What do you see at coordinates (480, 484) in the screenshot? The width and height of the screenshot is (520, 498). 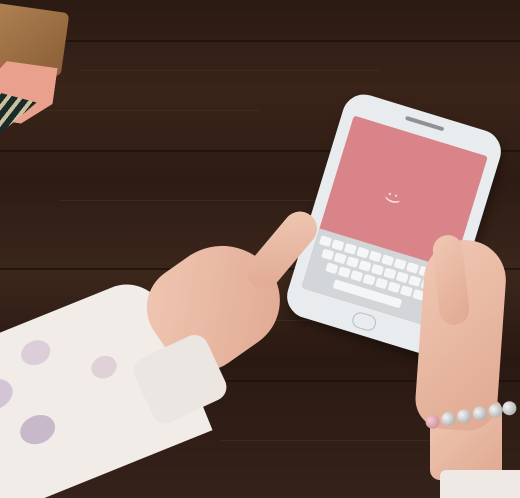 I see `right-sleeve` at bounding box center [480, 484].